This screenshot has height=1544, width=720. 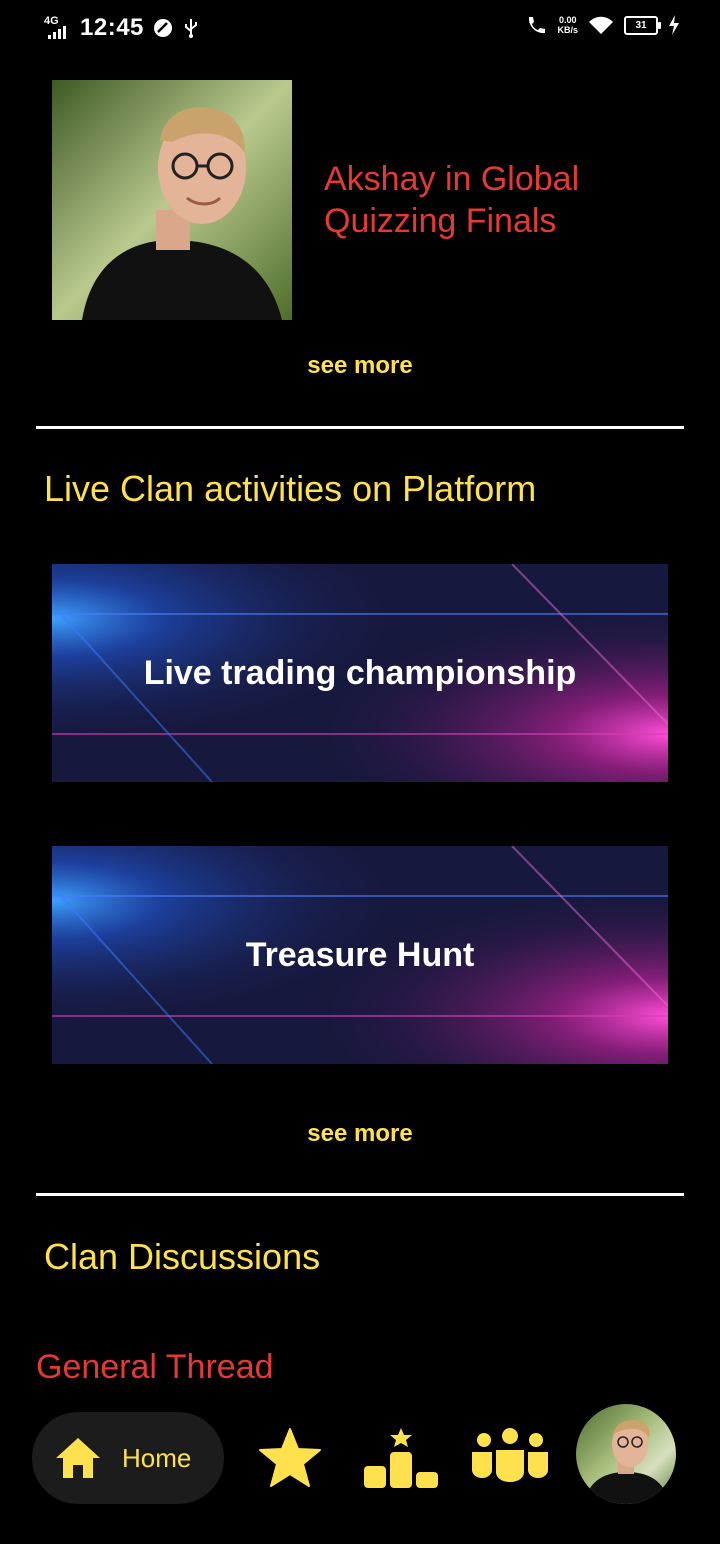 I want to click on battery-icon: 31, so click(x=642, y=25).